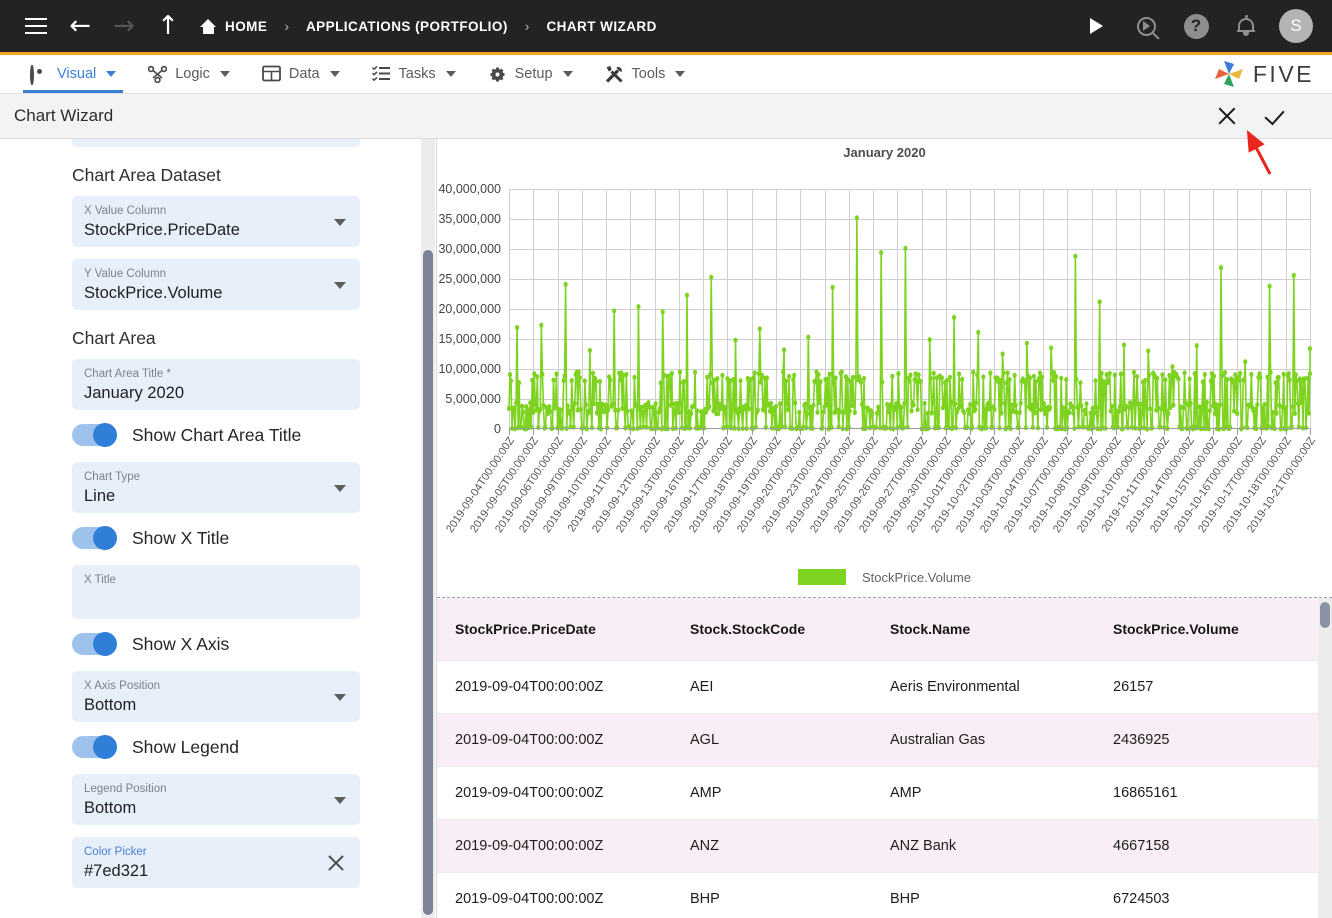 The image size is (1332, 918). Describe the element at coordinates (666, 116) in the screenshot. I see `wizard-header: Chart Wizard` at that location.